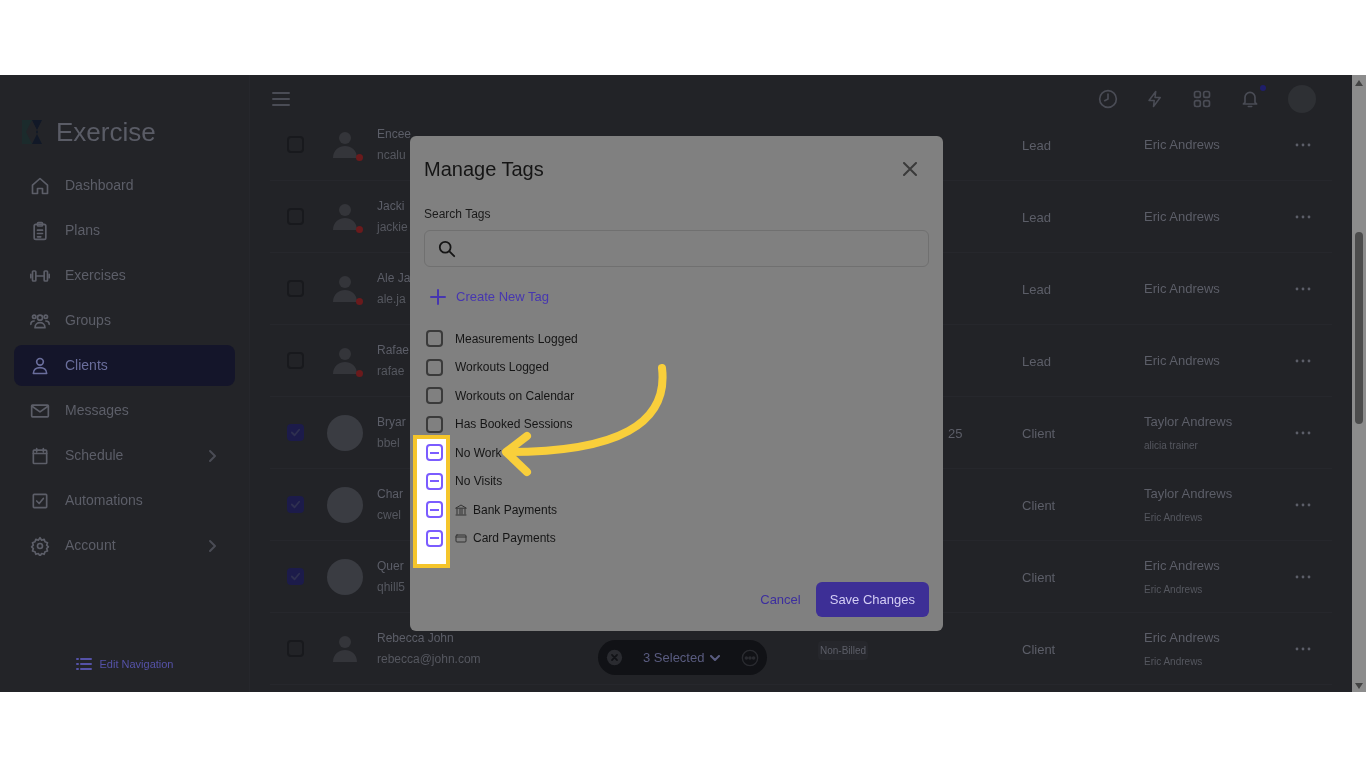  What do you see at coordinates (1359, 328) in the screenshot?
I see `scrollbar-thumb` at bounding box center [1359, 328].